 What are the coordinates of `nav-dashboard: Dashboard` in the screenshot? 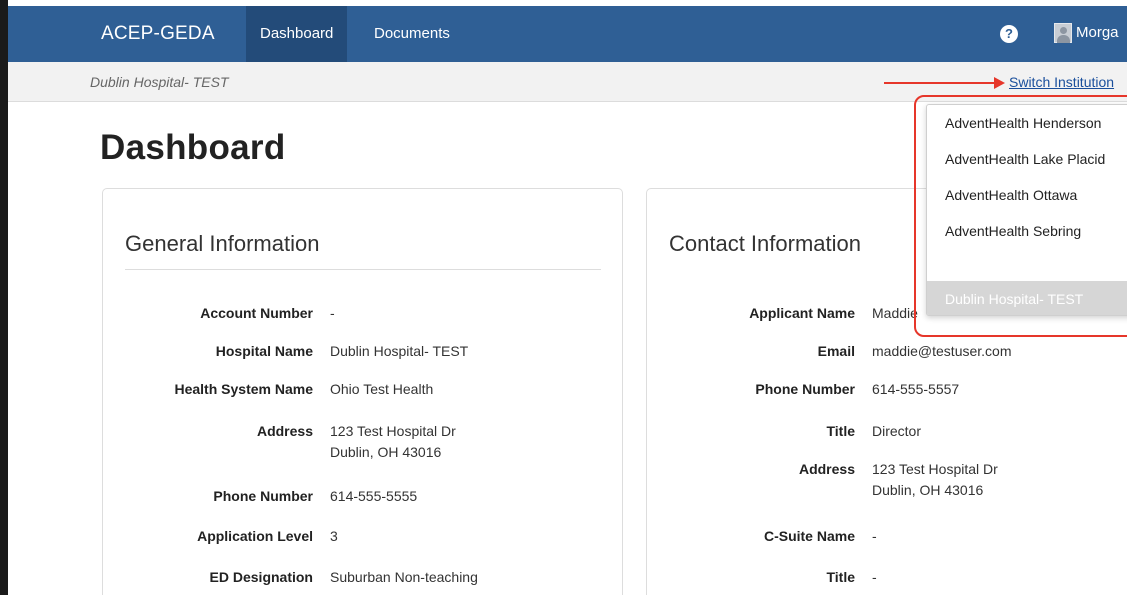 It's located at (297, 34).